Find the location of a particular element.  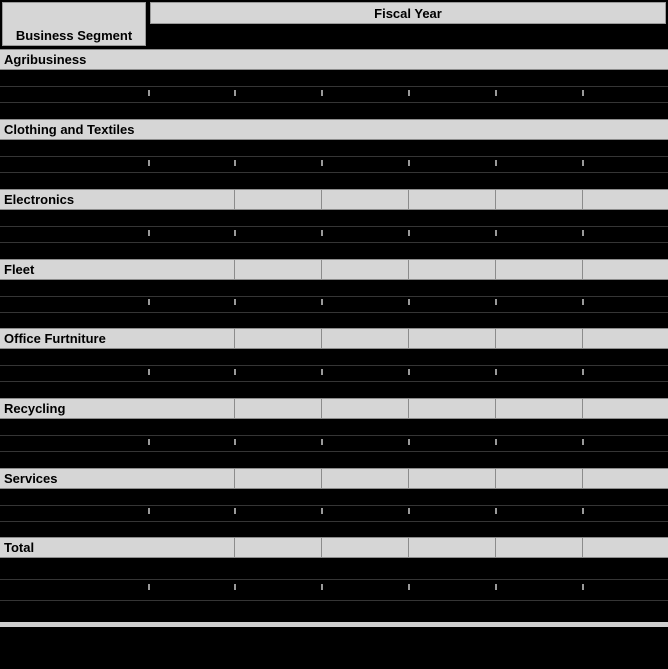

segment-header-row: Clothing and Textiles is located at coordinates (334, 129).